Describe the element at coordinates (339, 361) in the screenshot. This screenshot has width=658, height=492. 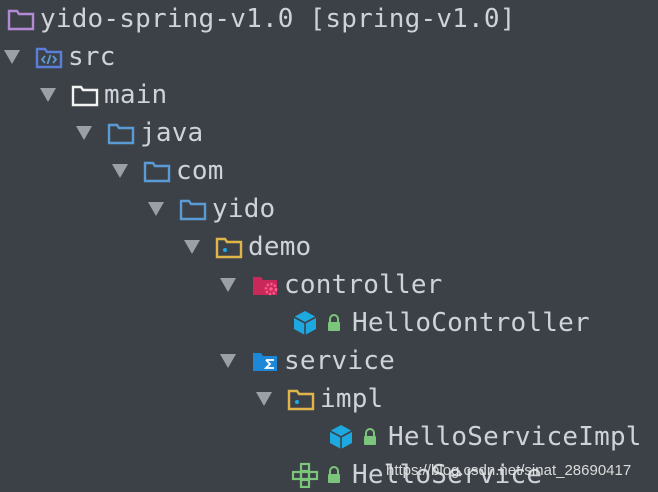
I see `folder-label-service: service` at that location.